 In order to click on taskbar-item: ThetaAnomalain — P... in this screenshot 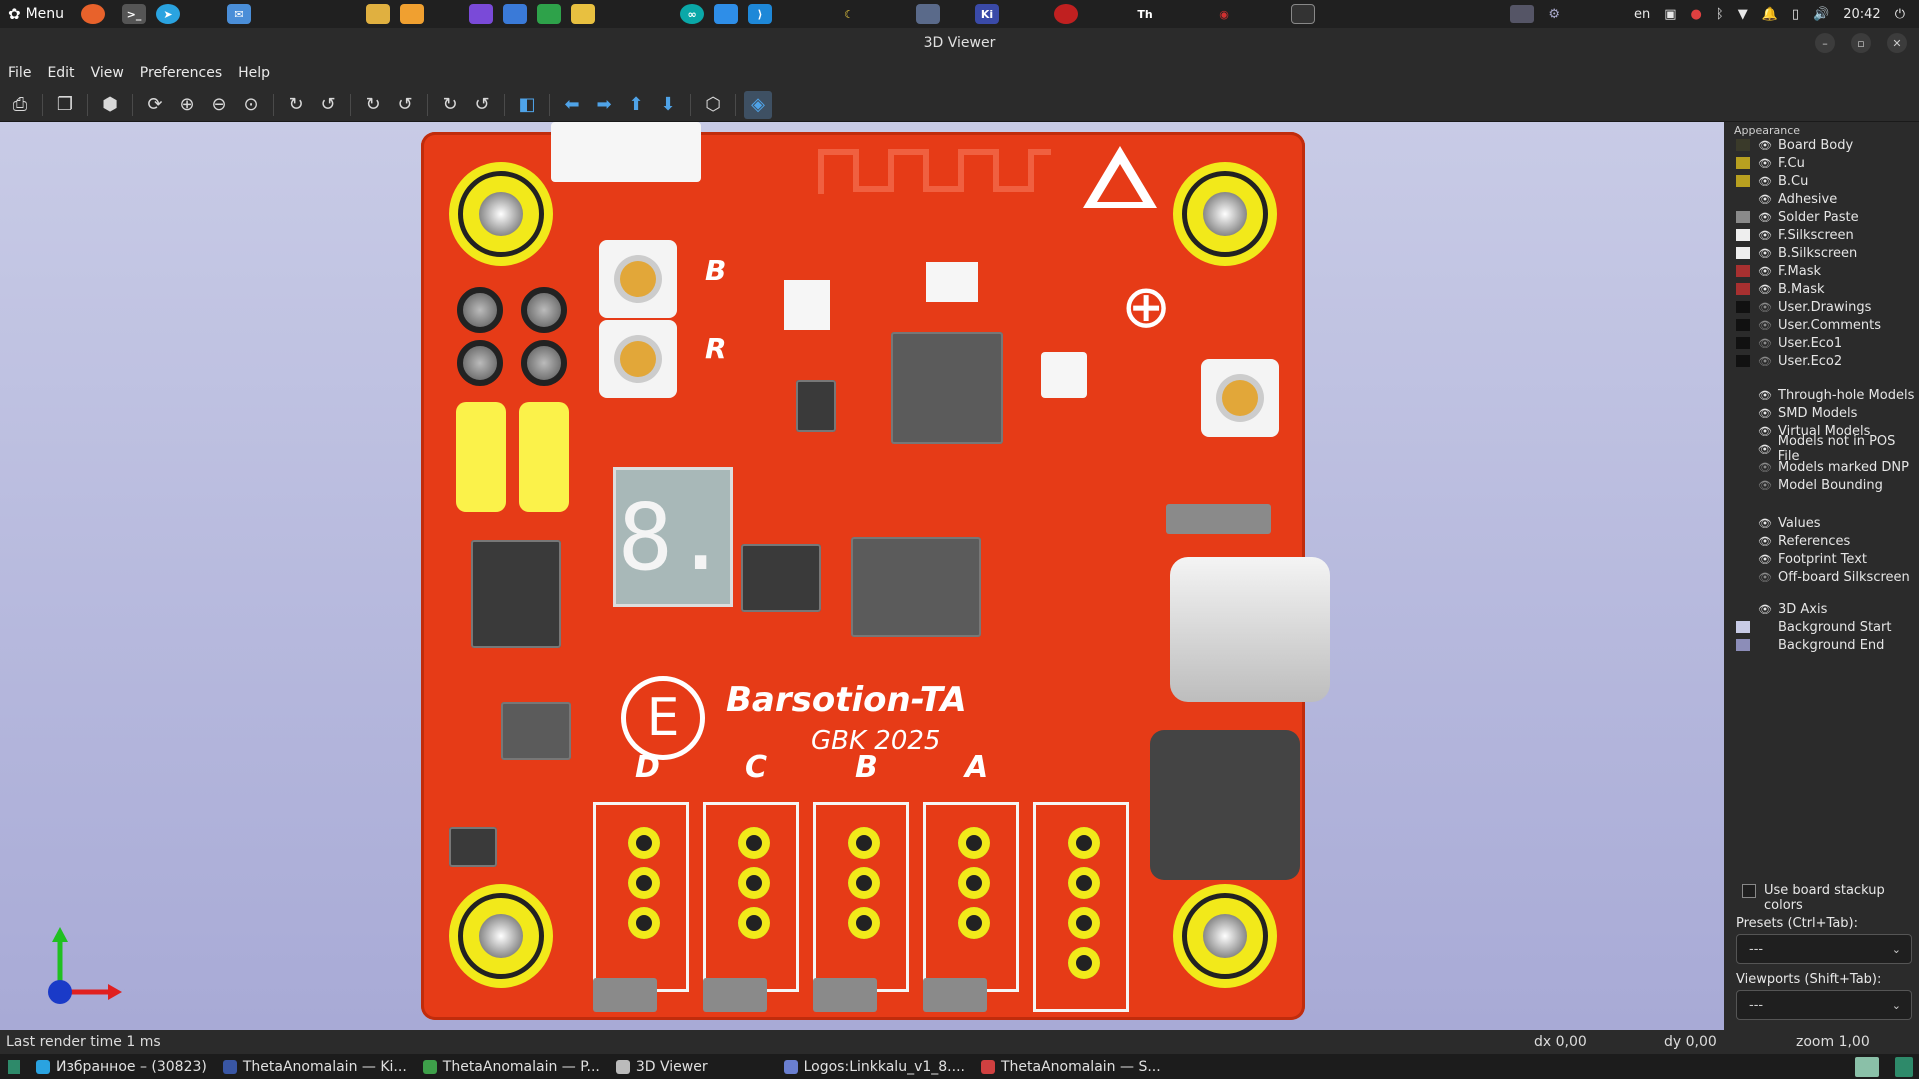, I will do `click(511, 1066)`.